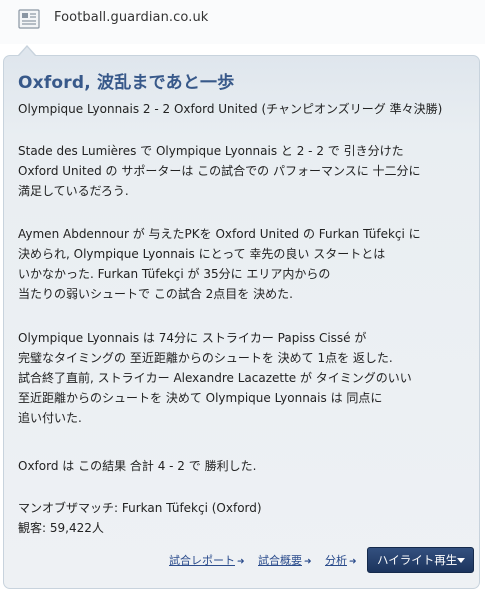 This screenshot has width=485, height=592. Describe the element at coordinates (140, 508) in the screenshot. I see `man-of-the-match: マンオブザマッチ: Furkan Tüfekçi (Oxford)` at that location.